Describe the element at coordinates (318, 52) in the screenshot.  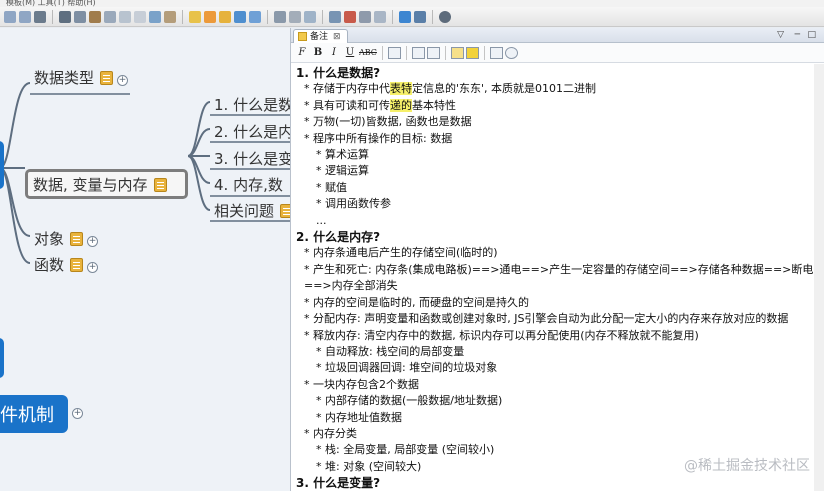
I see `bold-button: B` at that location.